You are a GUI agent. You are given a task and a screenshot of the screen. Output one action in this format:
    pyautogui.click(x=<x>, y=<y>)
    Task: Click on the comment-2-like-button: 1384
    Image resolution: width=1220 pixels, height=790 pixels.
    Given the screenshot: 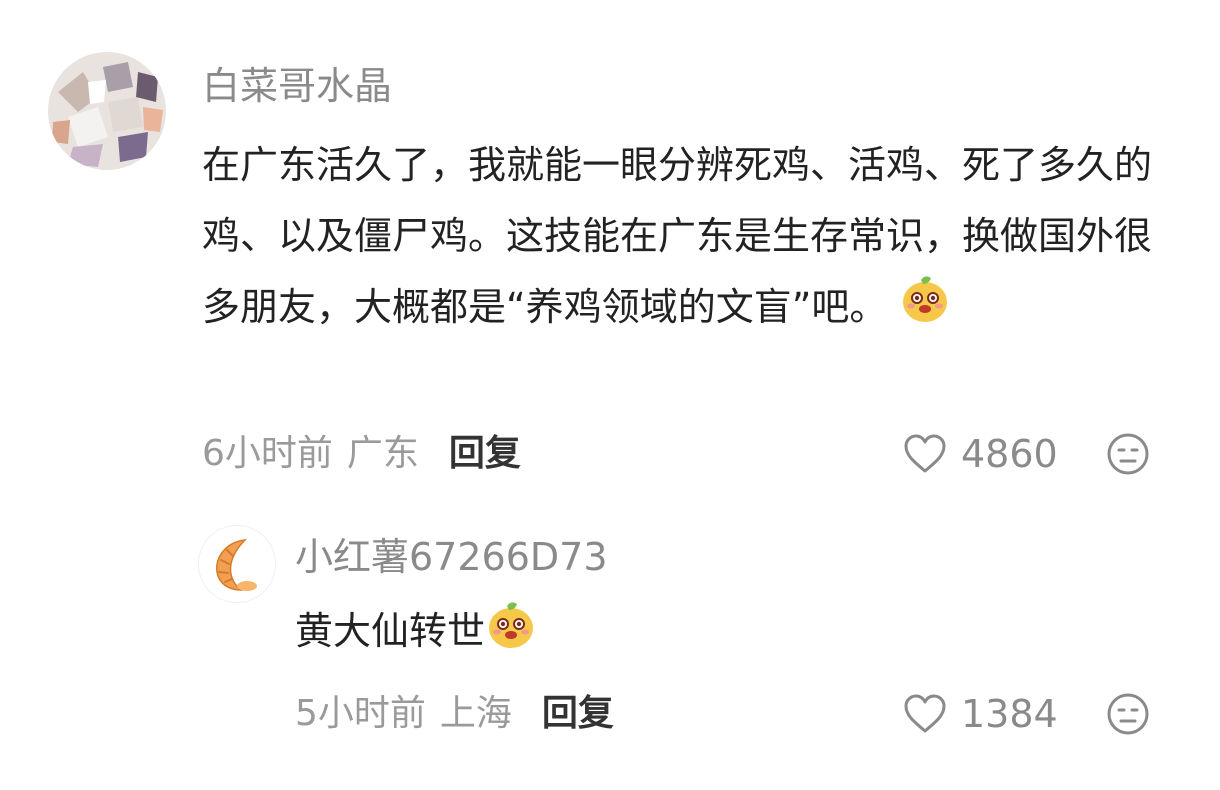 What is the action you would take?
    pyautogui.click(x=980, y=714)
    